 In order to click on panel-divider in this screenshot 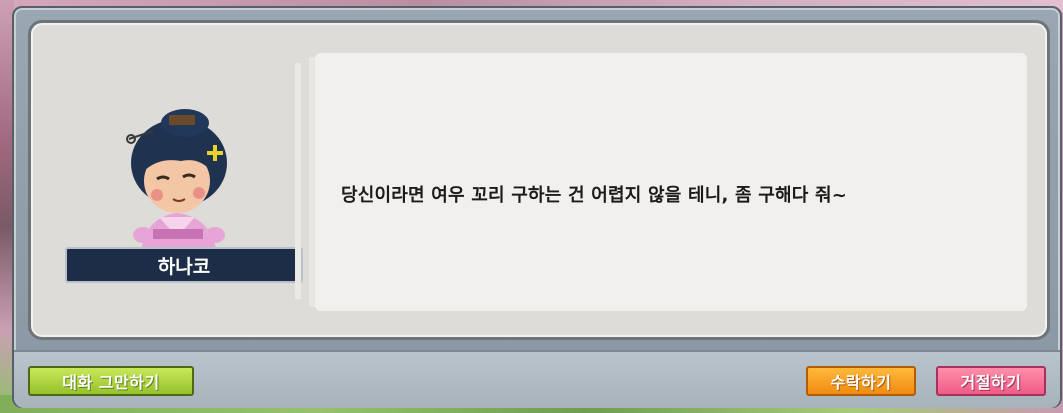, I will do `click(298, 181)`.